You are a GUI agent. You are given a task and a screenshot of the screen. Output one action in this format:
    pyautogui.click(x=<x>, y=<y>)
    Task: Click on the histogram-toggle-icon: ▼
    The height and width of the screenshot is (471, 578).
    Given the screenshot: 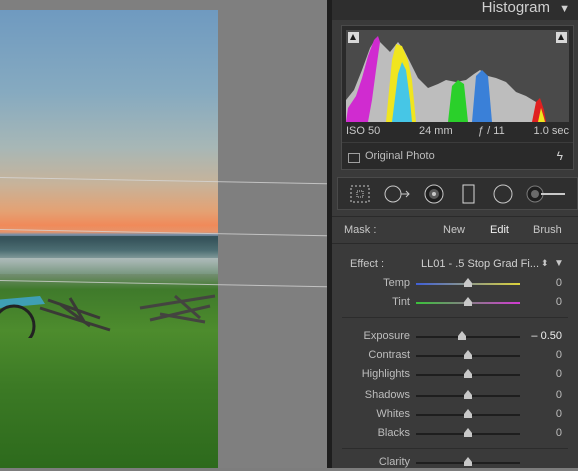 What is the action you would take?
    pyautogui.click(x=564, y=9)
    